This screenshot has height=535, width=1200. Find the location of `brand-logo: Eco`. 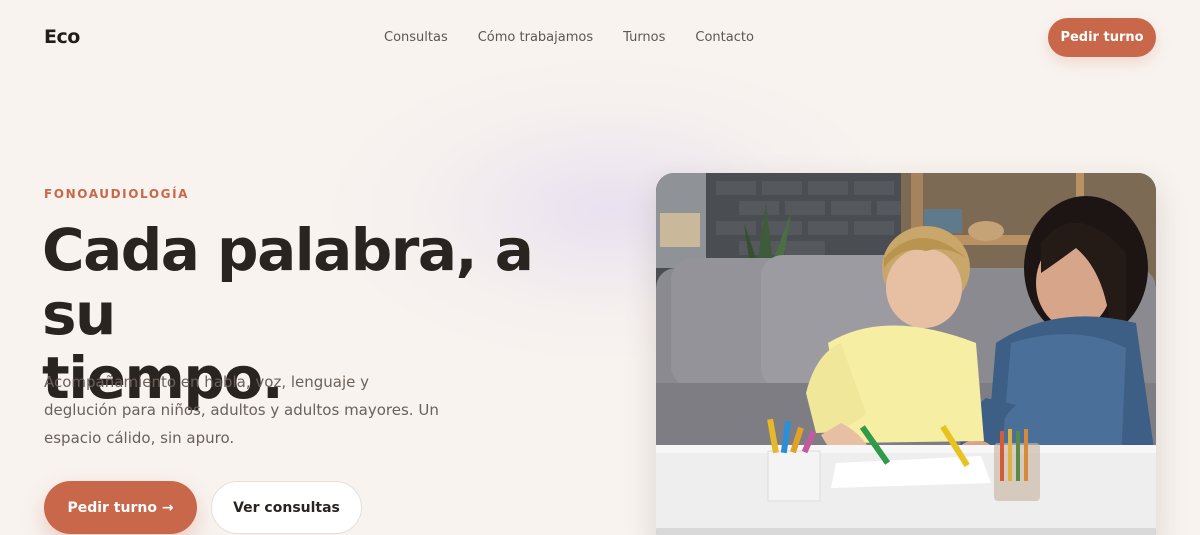

brand-logo: Eco is located at coordinates (62, 37).